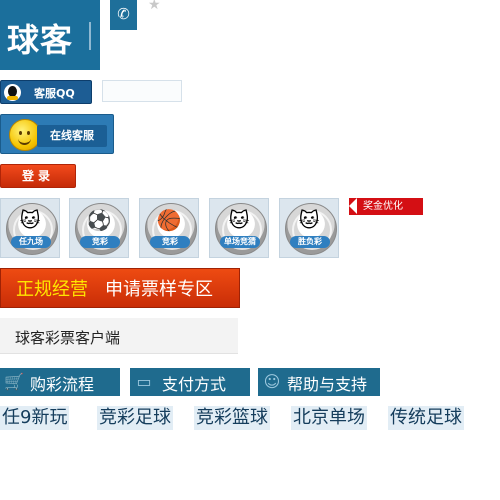  I want to click on empty-field, so click(142, 91).